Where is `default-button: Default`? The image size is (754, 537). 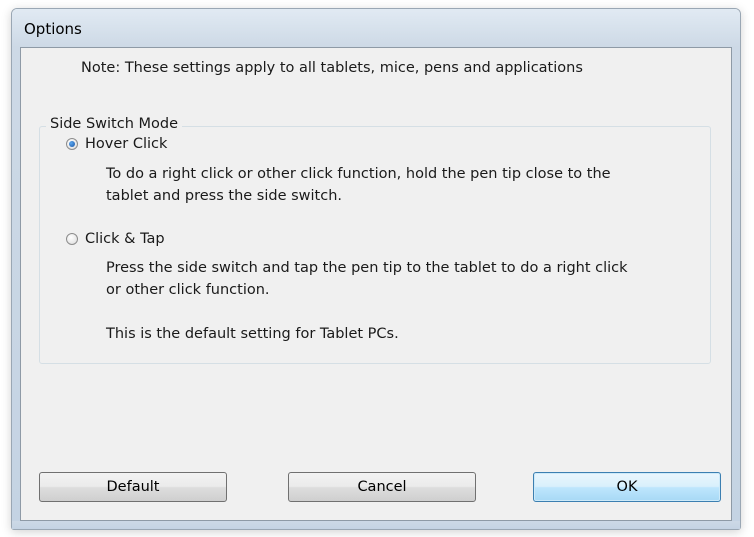
default-button: Default is located at coordinates (133, 487).